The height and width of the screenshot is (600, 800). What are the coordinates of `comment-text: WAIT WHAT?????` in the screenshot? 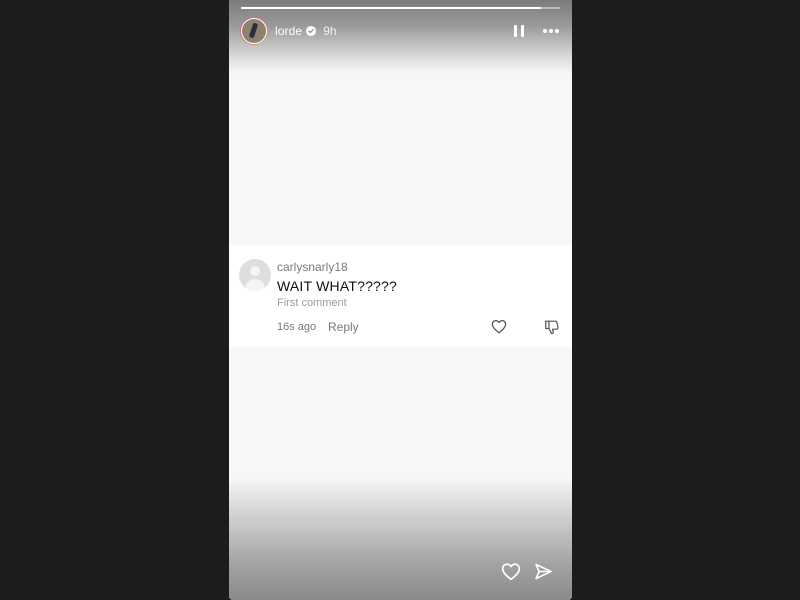 It's located at (337, 286).